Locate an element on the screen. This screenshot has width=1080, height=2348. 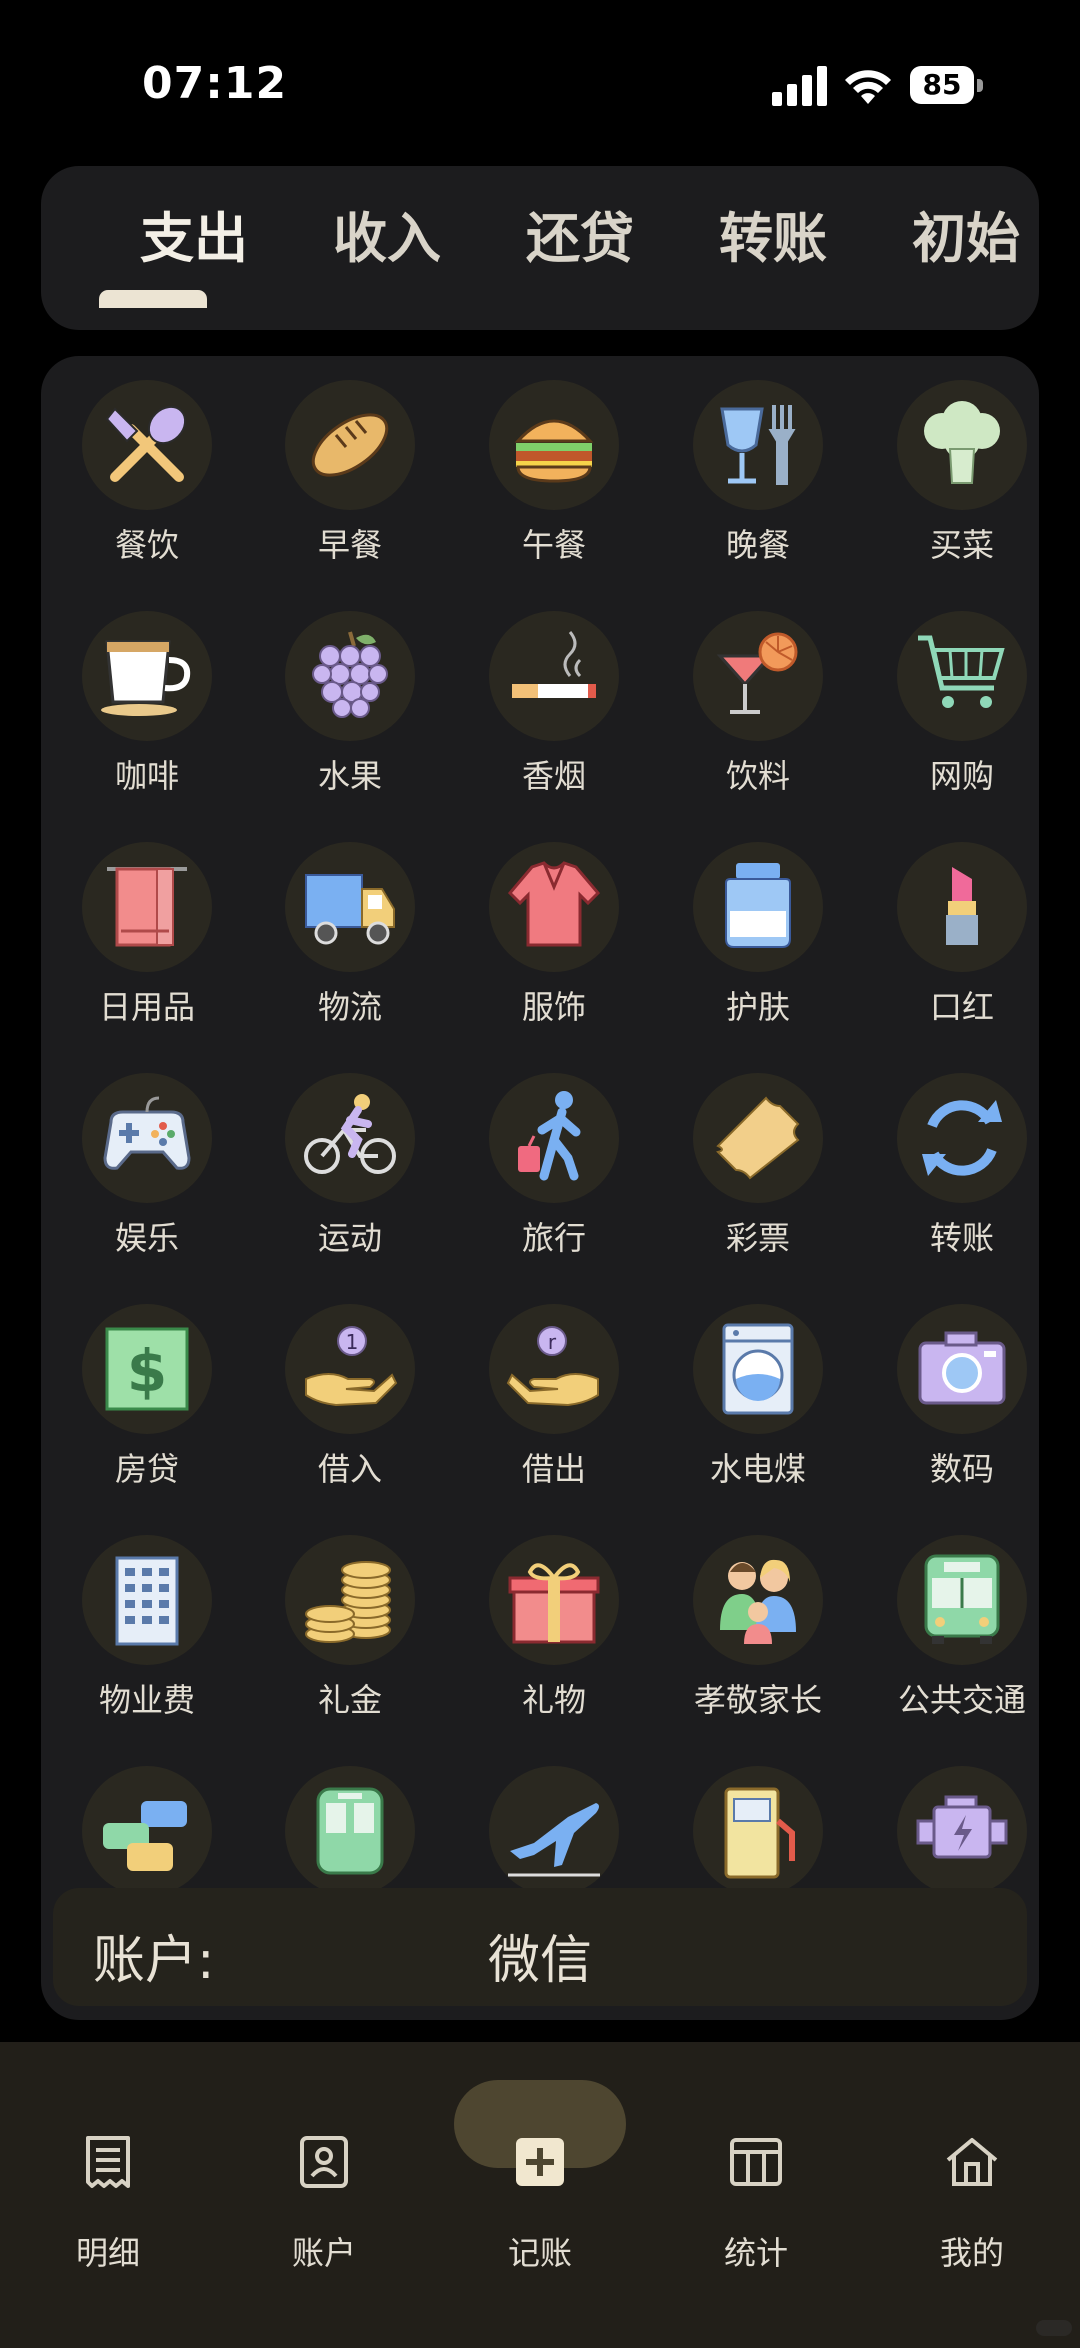
nav-record: 记账 is located at coordinates (540, 2182).